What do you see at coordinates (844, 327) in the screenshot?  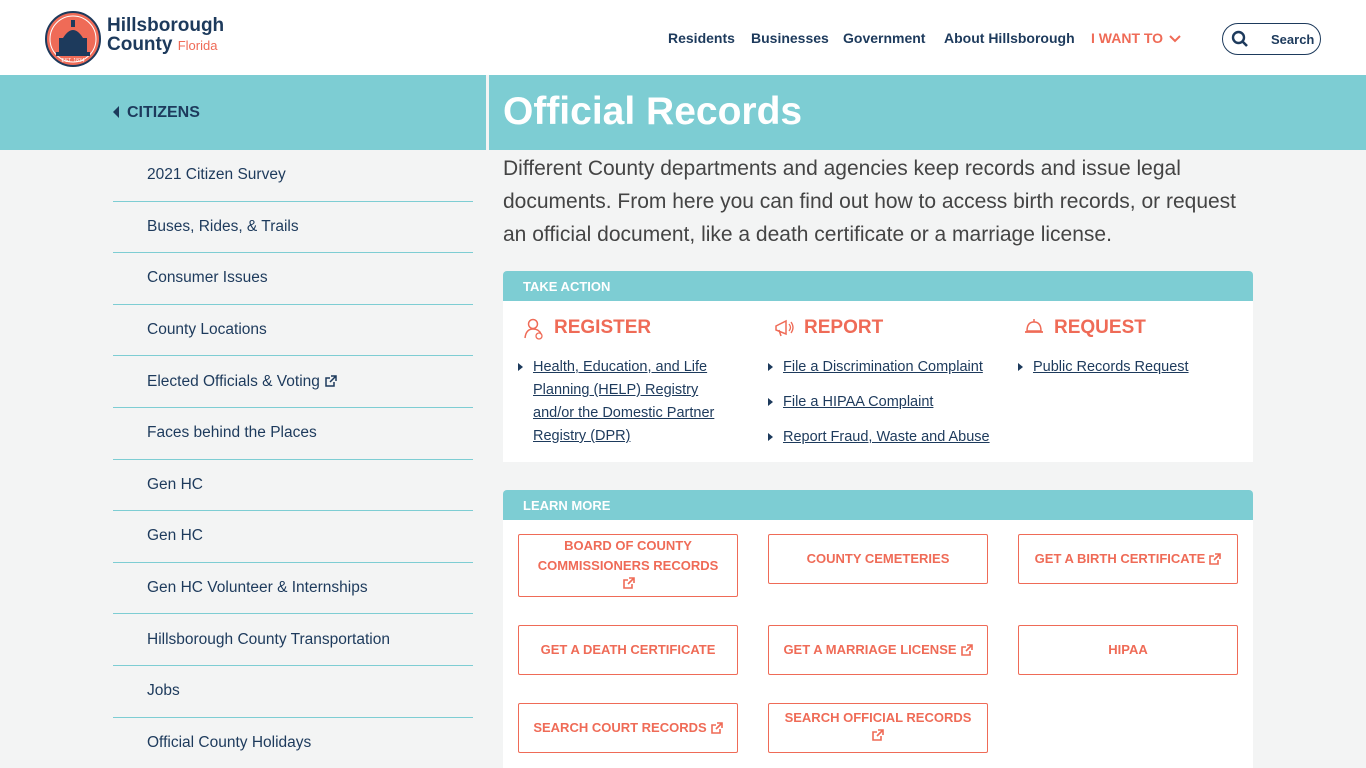 I see `report-heading: REPORT` at bounding box center [844, 327].